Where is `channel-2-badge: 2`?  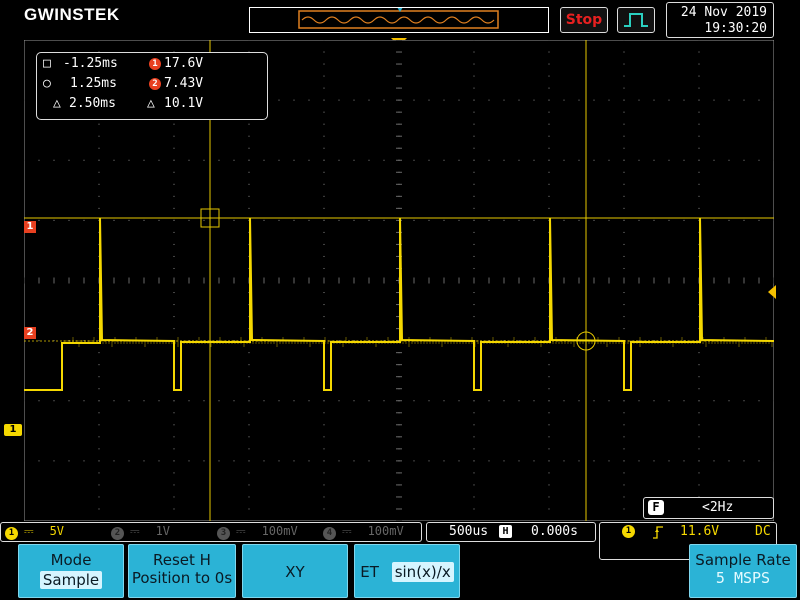 channel-2-badge: 2 is located at coordinates (117, 533).